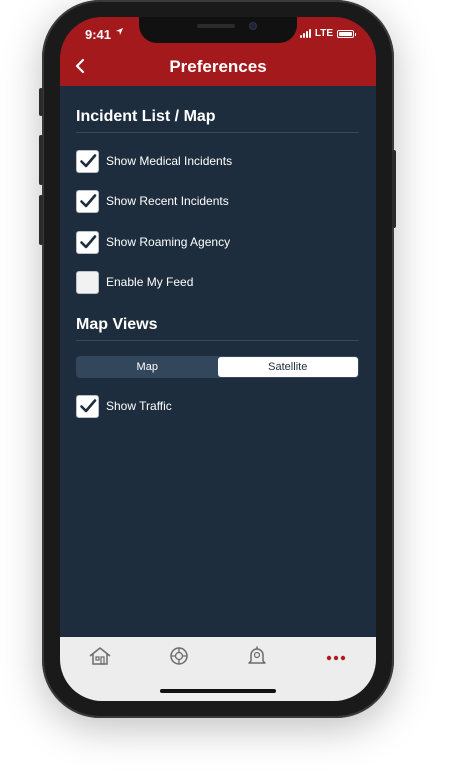 The width and height of the screenshot is (450, 777). Describe the element at coordinates (150, 282) in the screenshot. I see `option-label: Enable My Feed` at that location.